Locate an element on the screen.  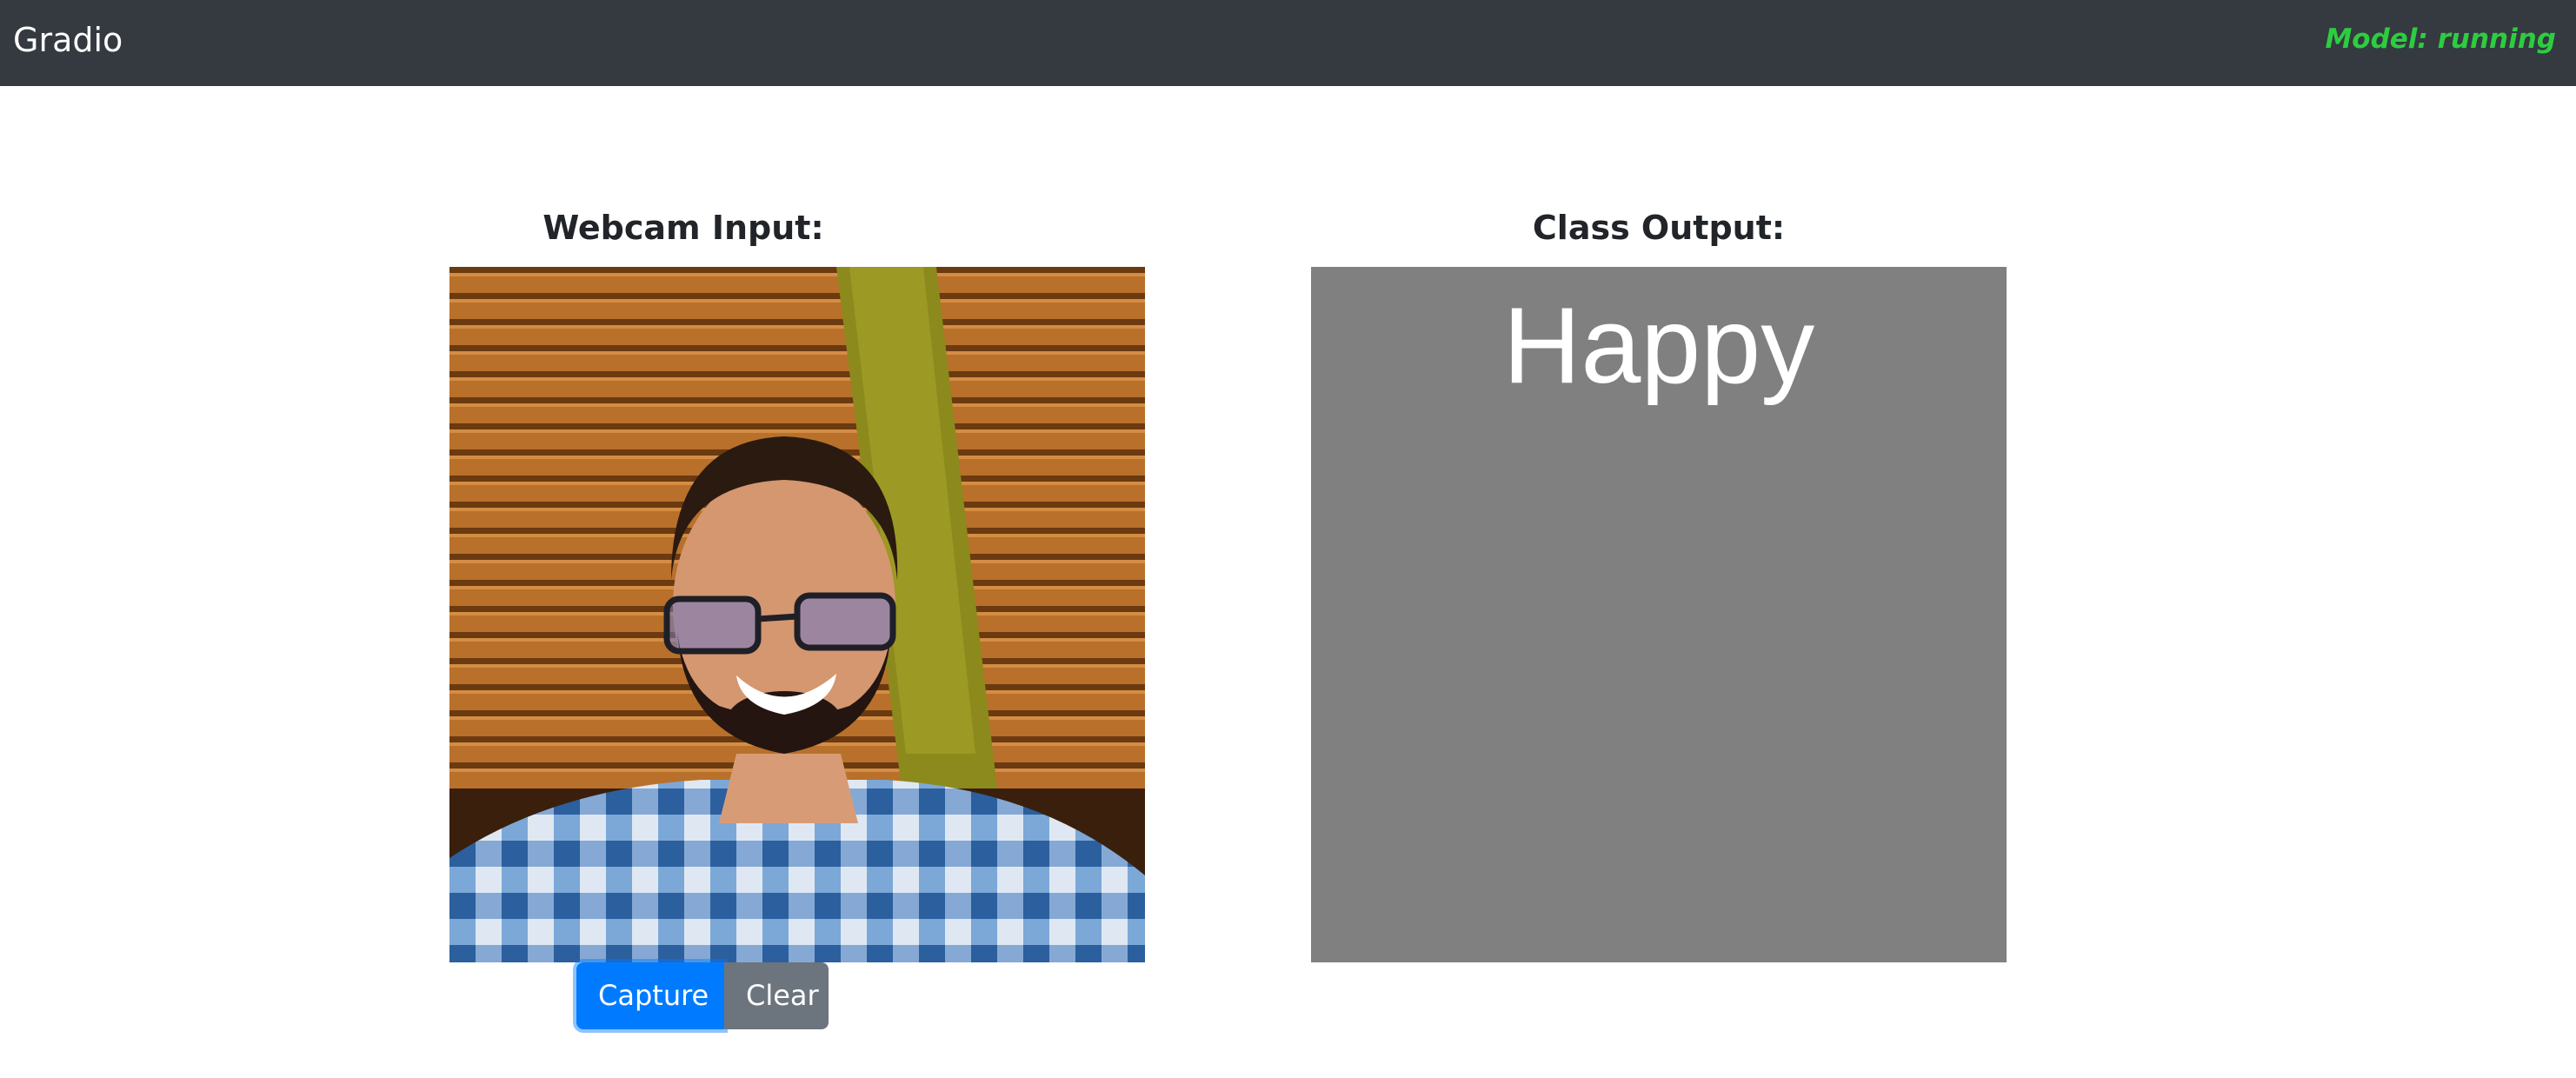
model-status: Model: running is located at coordinates (2440, 39).